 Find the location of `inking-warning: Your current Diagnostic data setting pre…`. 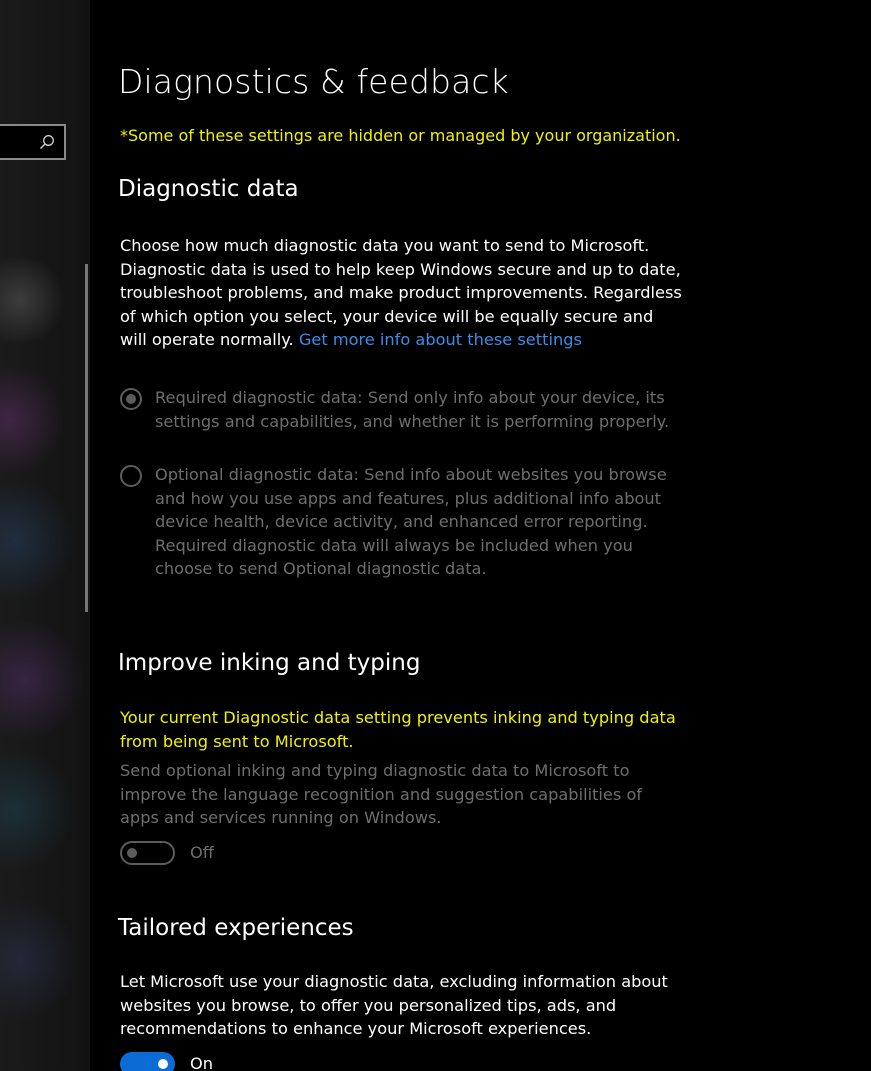

inking-warning: Your current Diagnostic data setting pre… is located at coordinates (398, 729).